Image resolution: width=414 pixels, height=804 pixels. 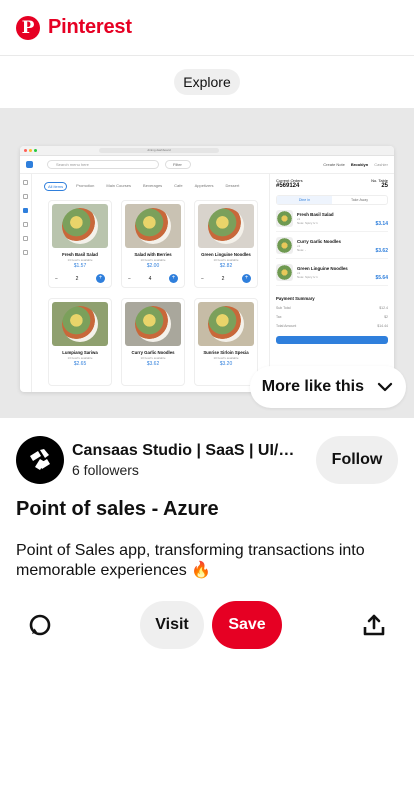 What do you see at coordinates (226, 266) in the screenshot?
I see `product-price: $2.82` at bounding box center [226, 266].